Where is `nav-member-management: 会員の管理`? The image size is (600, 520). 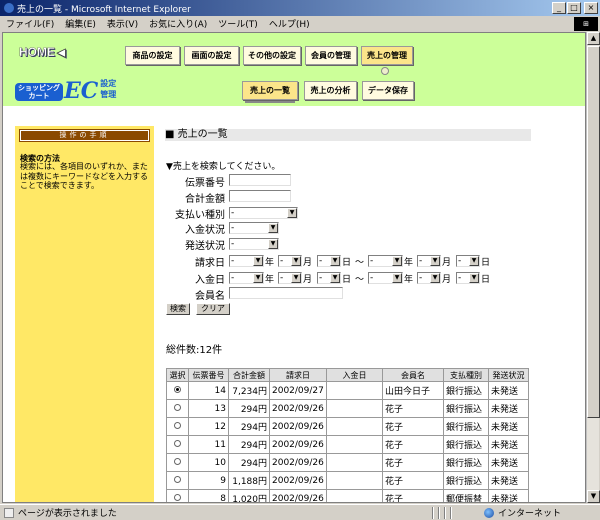
nav-member-management: 会員の管理 is located at coordinates (331, 55).